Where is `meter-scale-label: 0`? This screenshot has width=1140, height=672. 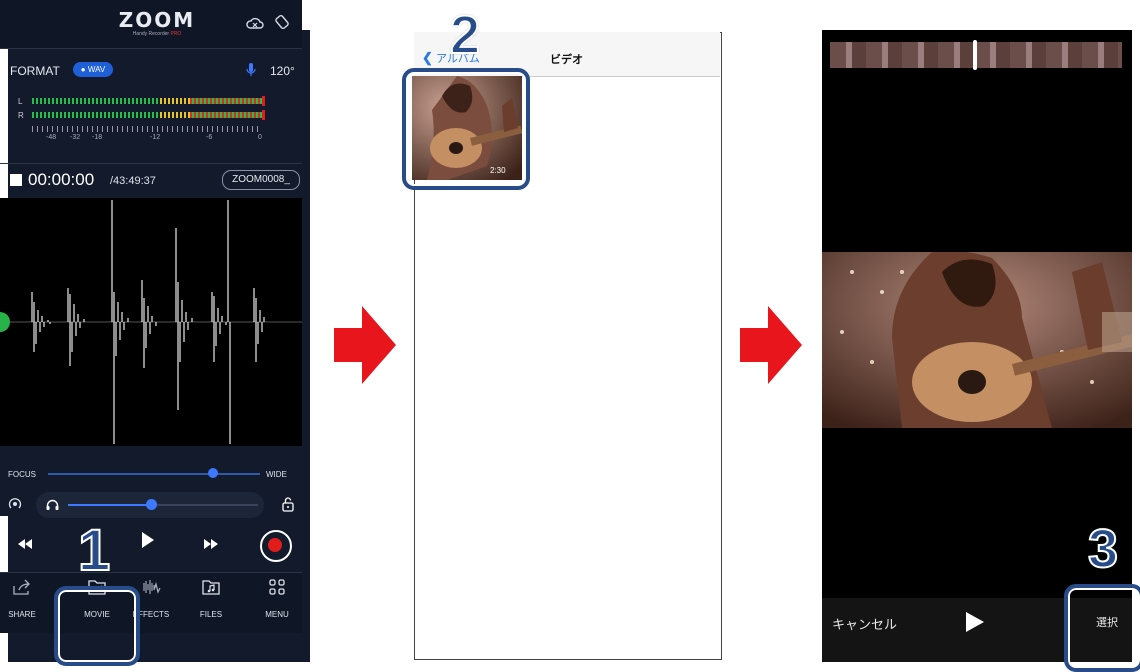
meter-scale-label: 0 is located at coordinates (260, 137).